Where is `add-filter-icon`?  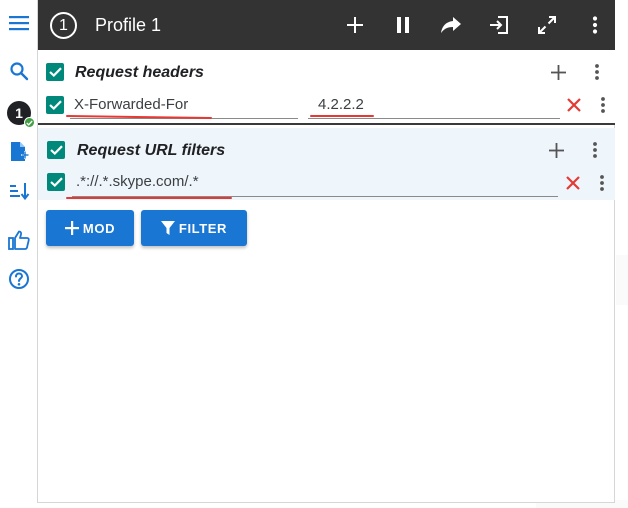 add-filter-icon is located at coordinates (556, 150).